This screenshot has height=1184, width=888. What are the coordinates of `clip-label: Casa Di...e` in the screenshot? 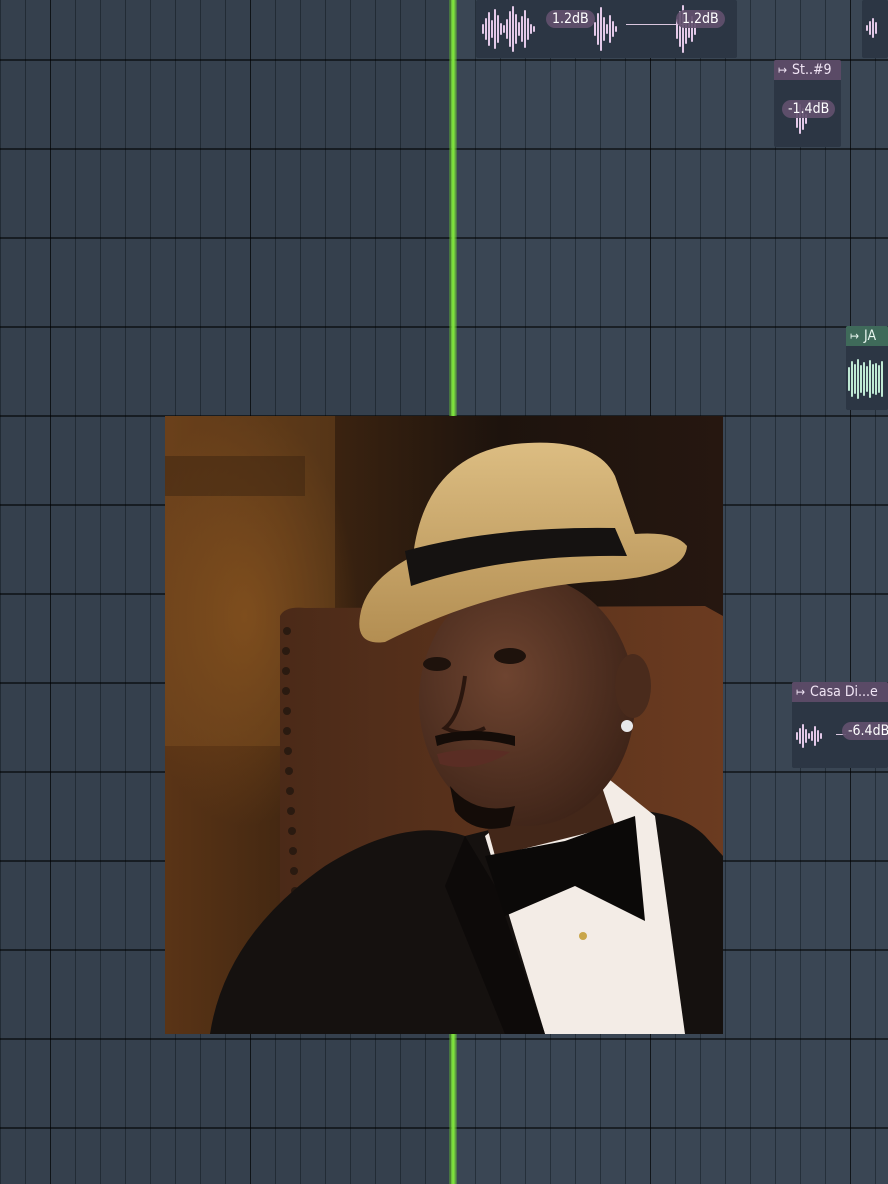 It's located at (844, 692).